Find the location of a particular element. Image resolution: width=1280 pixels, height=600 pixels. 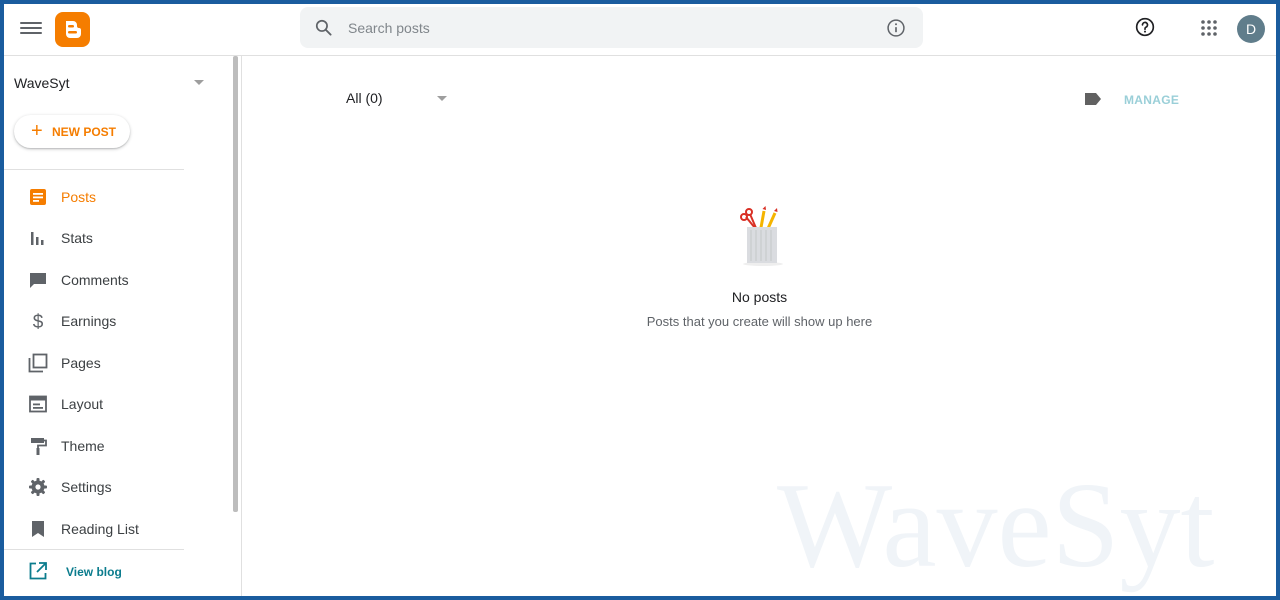

sidebar-item-reading-list: Reading List is located at coordinates (120, 529).